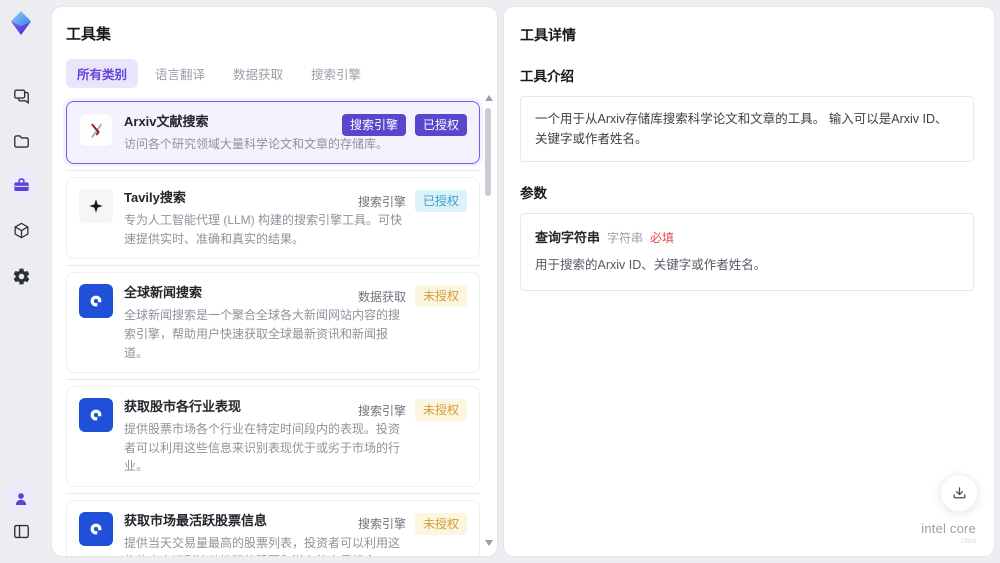 The height and width of the screenshot is (563, 1000). I want to click on intel-core-logo-text: intel core, so click(948, 528).